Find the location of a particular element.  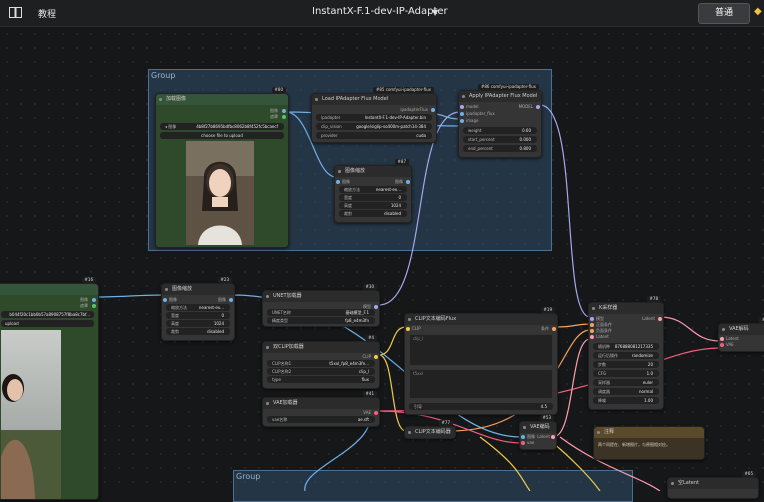

provider-select: provider cuda is located at coordinates (374, 135).